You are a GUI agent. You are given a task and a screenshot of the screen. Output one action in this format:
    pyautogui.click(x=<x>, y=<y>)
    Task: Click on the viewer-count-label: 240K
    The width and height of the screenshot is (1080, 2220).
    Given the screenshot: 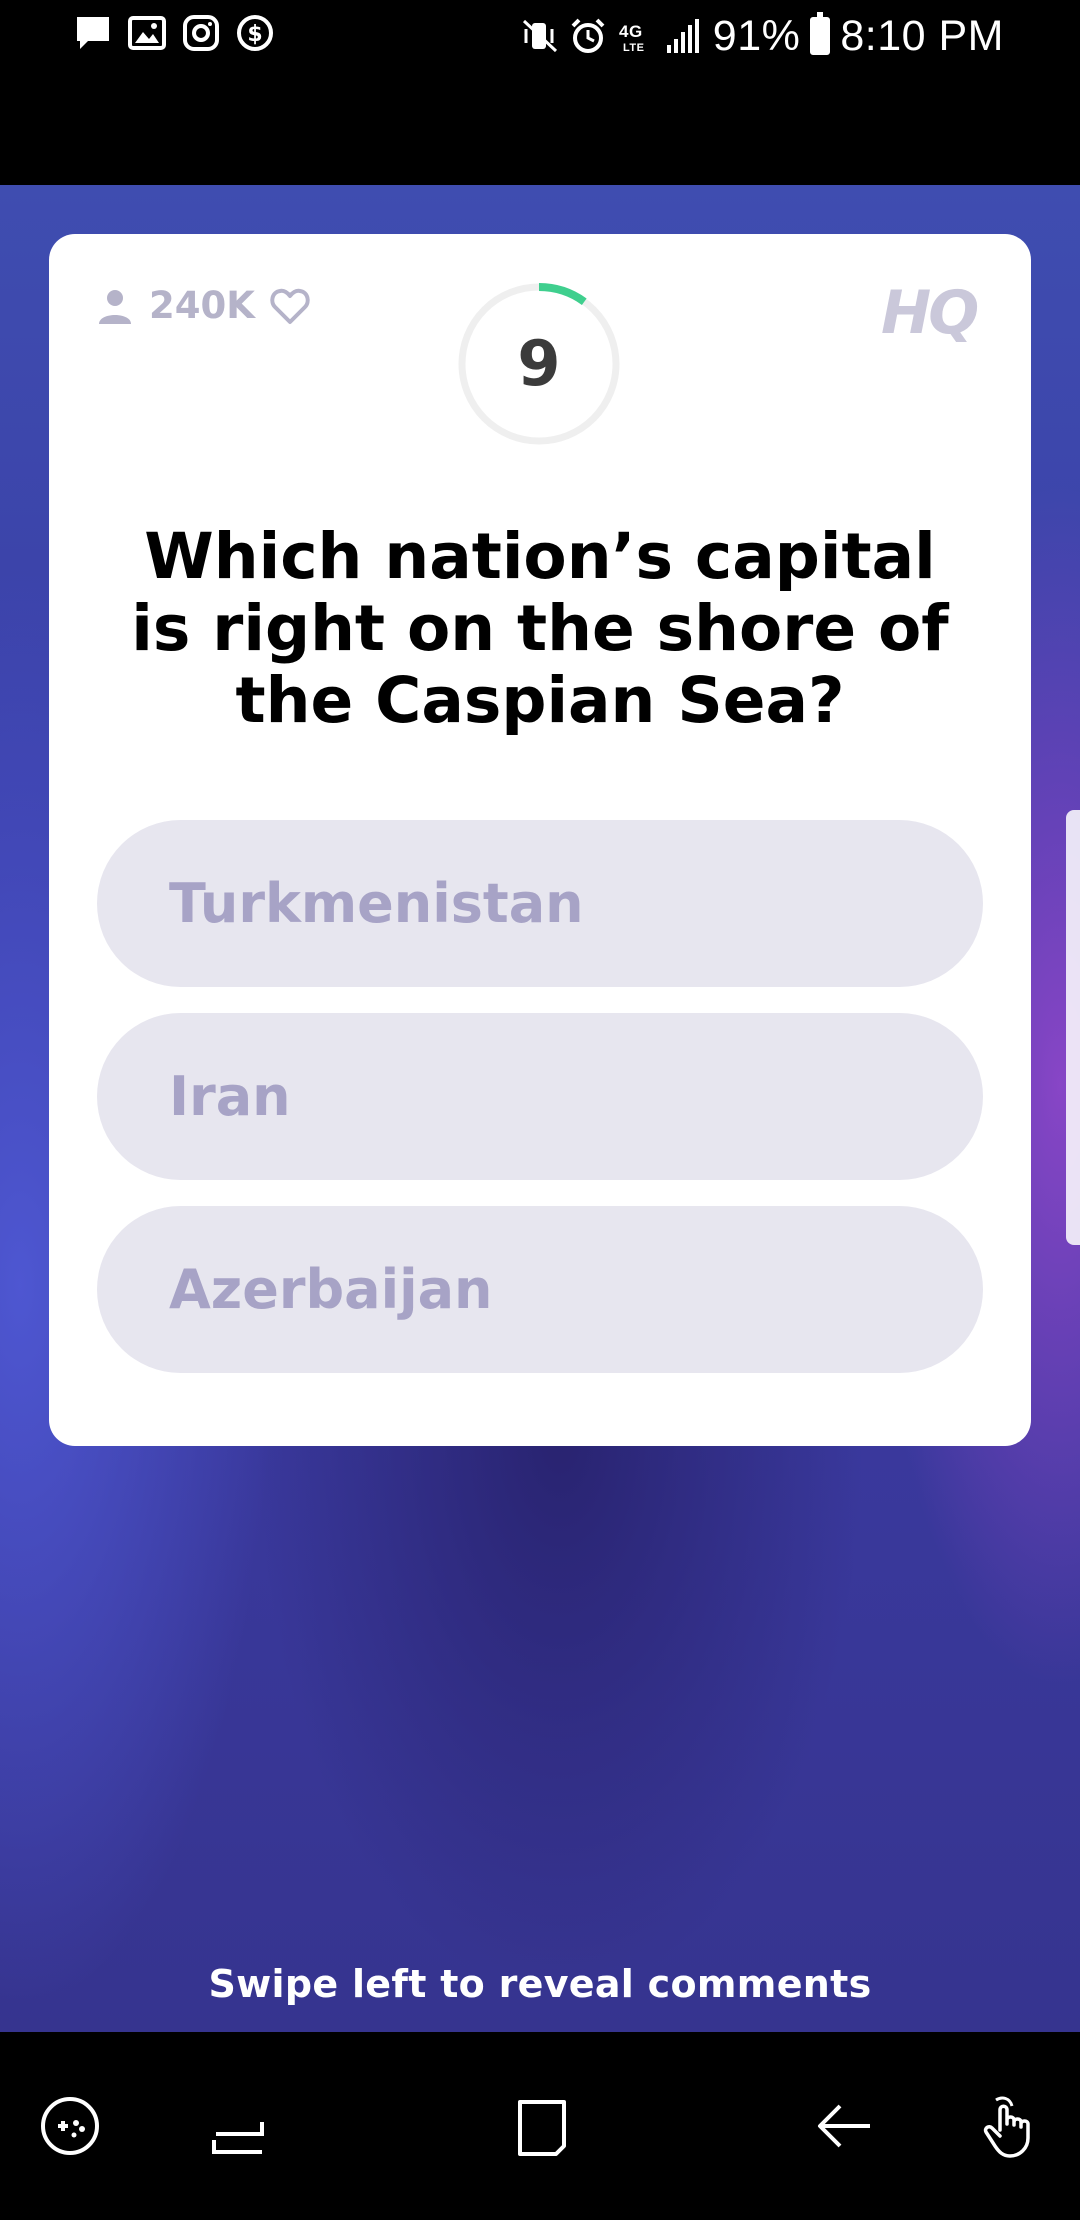 What is the action you would take?
    pyautogui.click(x=202, y=305)
    